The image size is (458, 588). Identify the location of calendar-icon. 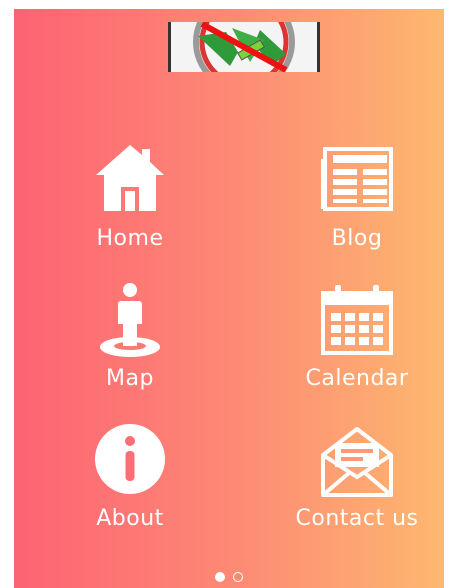
(357, 320).